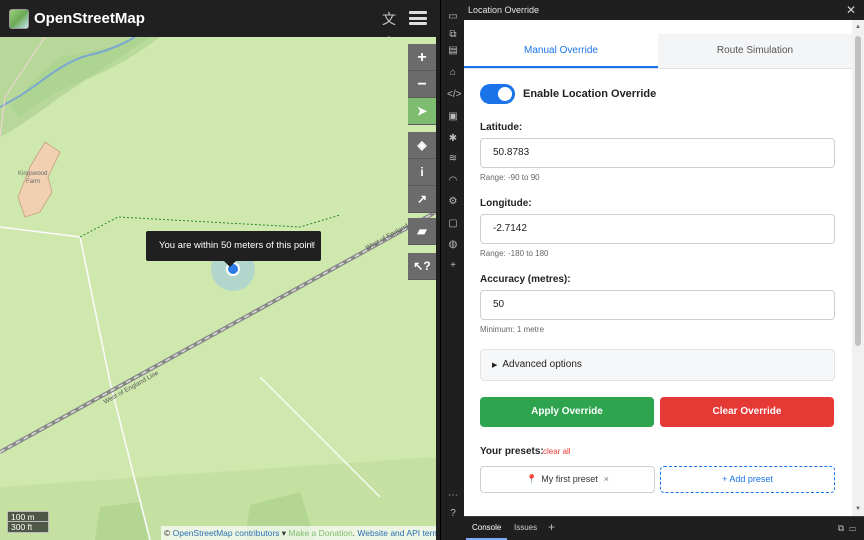 This screenshot has height=540, width=864. What do you see at coordinates (422, 199) in the screenshot?
I see `share-button: ↗` at bounding box center [422, 199].